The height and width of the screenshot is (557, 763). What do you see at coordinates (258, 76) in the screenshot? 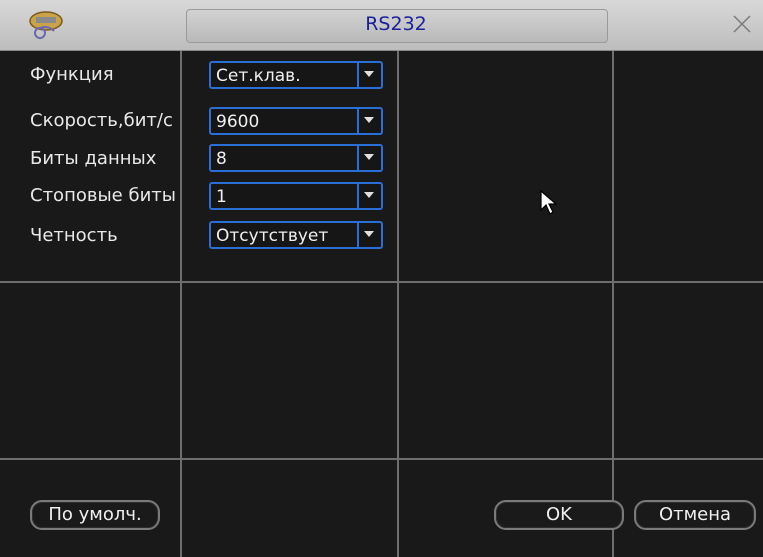
I see `function-value: Сет.клав.` at bounding box center [258, 76].